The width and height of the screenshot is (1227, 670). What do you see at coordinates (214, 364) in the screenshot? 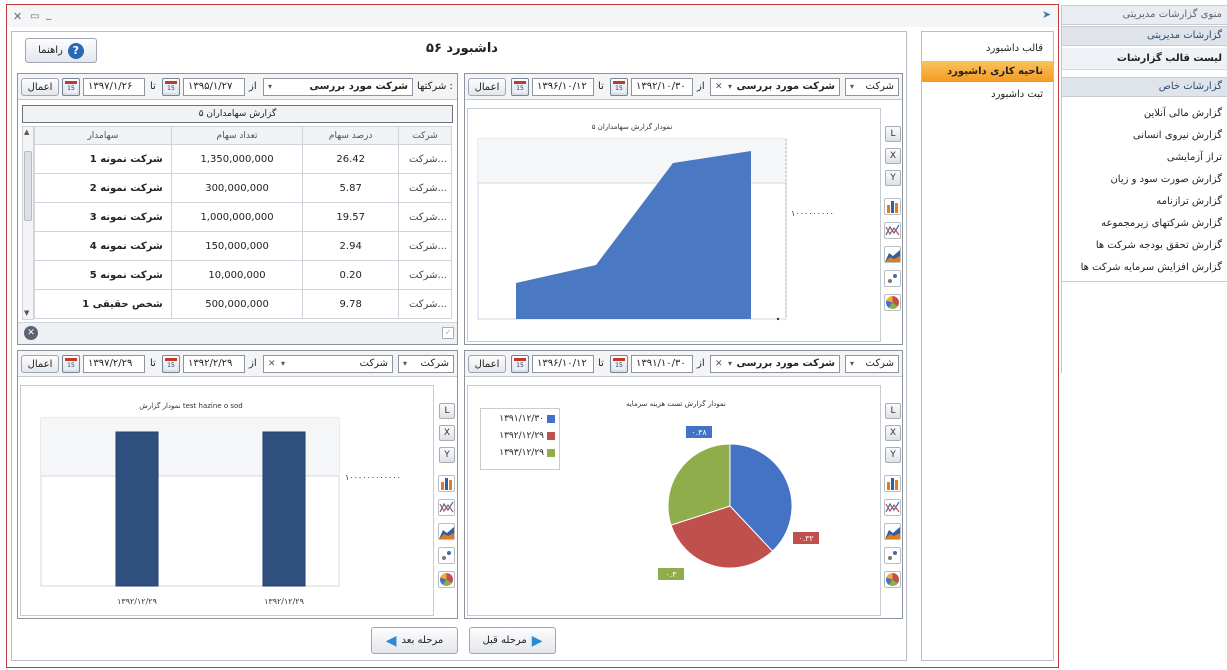
I see `from-date-input: ۱۳۹۲/۲/۲۹` at bounding box center [214, 364].